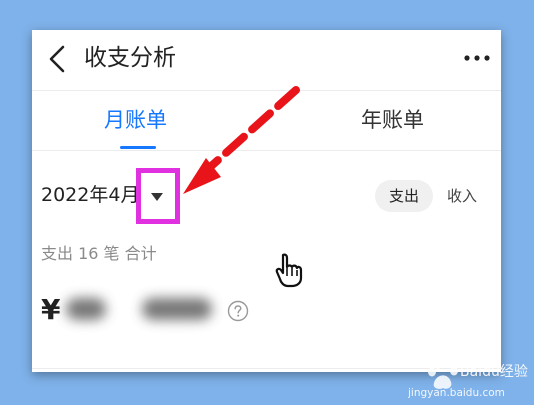 The height and width of the screenshot is (405, 534). I want to click on active-tab-indicator, so click(138, 147).